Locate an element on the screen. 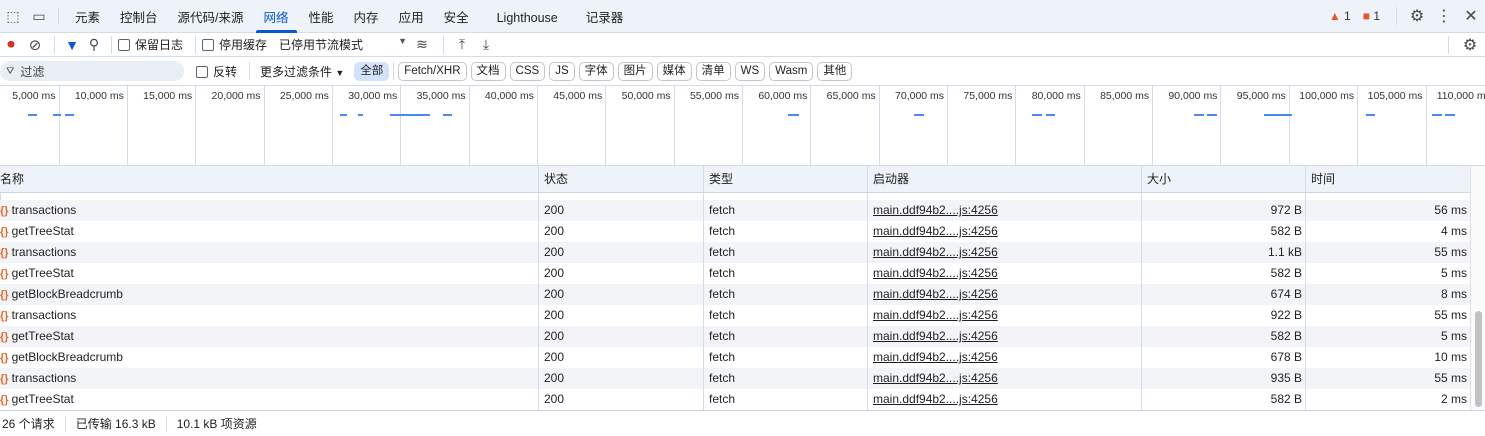 The width and height of the screenshot is (1485, 436). filter-type-1: Fetch/XHR is located at coordinates (432, 71).